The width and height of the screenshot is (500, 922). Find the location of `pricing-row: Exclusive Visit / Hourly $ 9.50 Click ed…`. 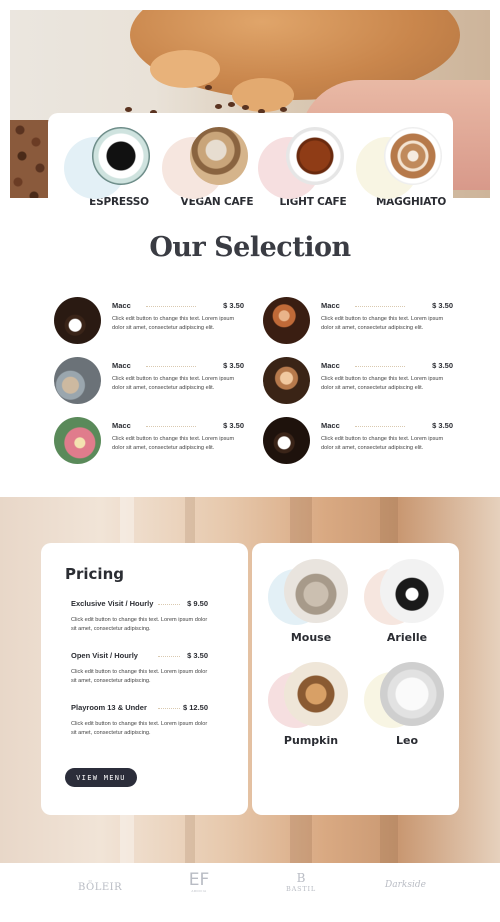

pricing-row: Exclusive Visit / Hourly $ 9.50 Click ed… is located at coordinates (139, 616).